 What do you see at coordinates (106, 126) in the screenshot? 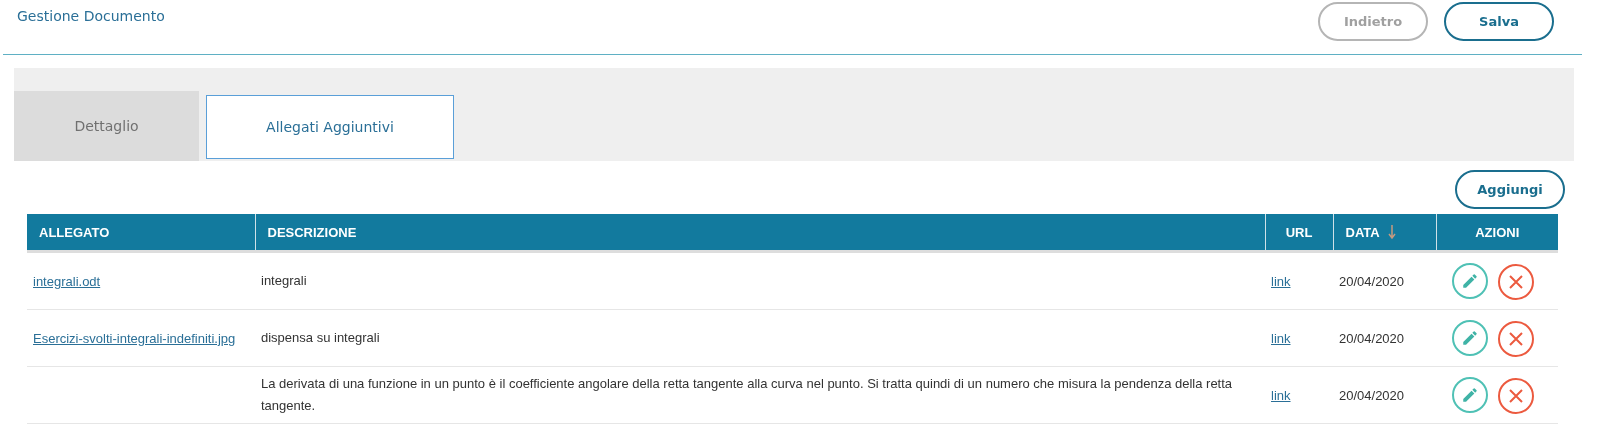
I see `tab: Dettaglio` at bounding box center [106, 126].